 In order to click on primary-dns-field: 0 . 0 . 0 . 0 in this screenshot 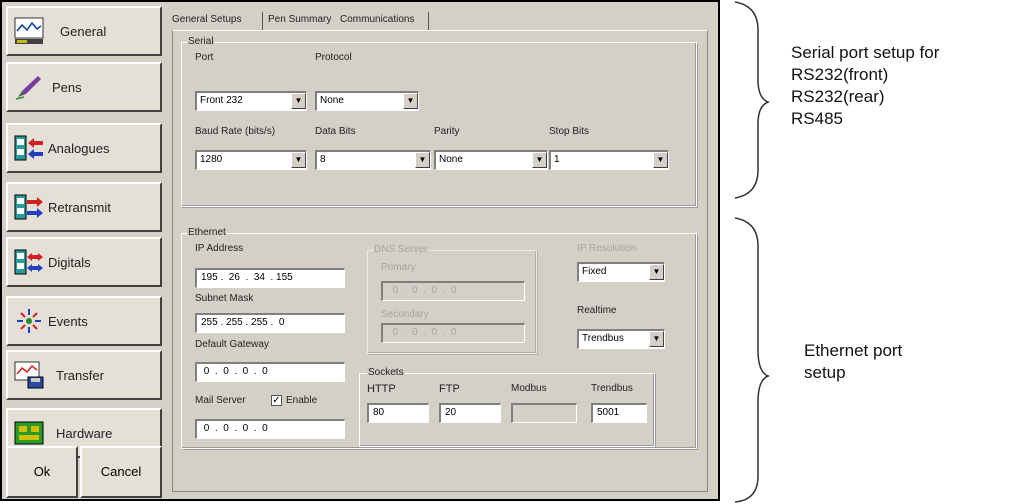, I will do `click(453, 291)`.